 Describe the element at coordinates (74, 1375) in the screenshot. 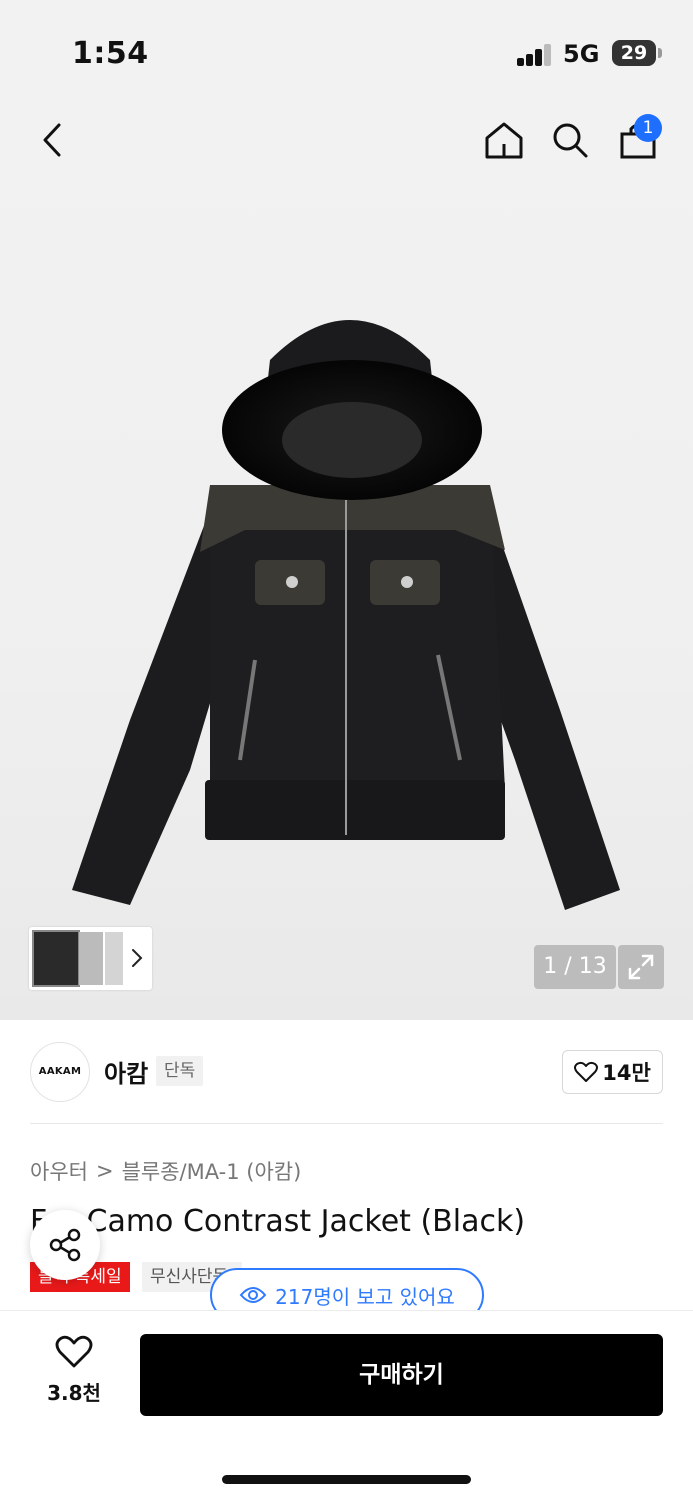

I see `wishlist-button: 3.8천` at that location.